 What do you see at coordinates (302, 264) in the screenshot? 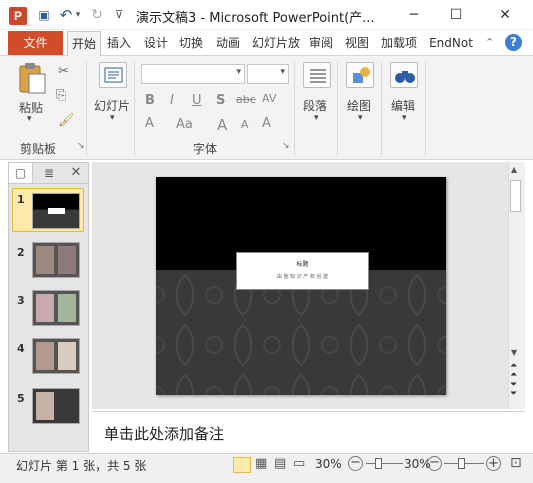
I see `slide-title: 标题` at bounding box center [302, 264].